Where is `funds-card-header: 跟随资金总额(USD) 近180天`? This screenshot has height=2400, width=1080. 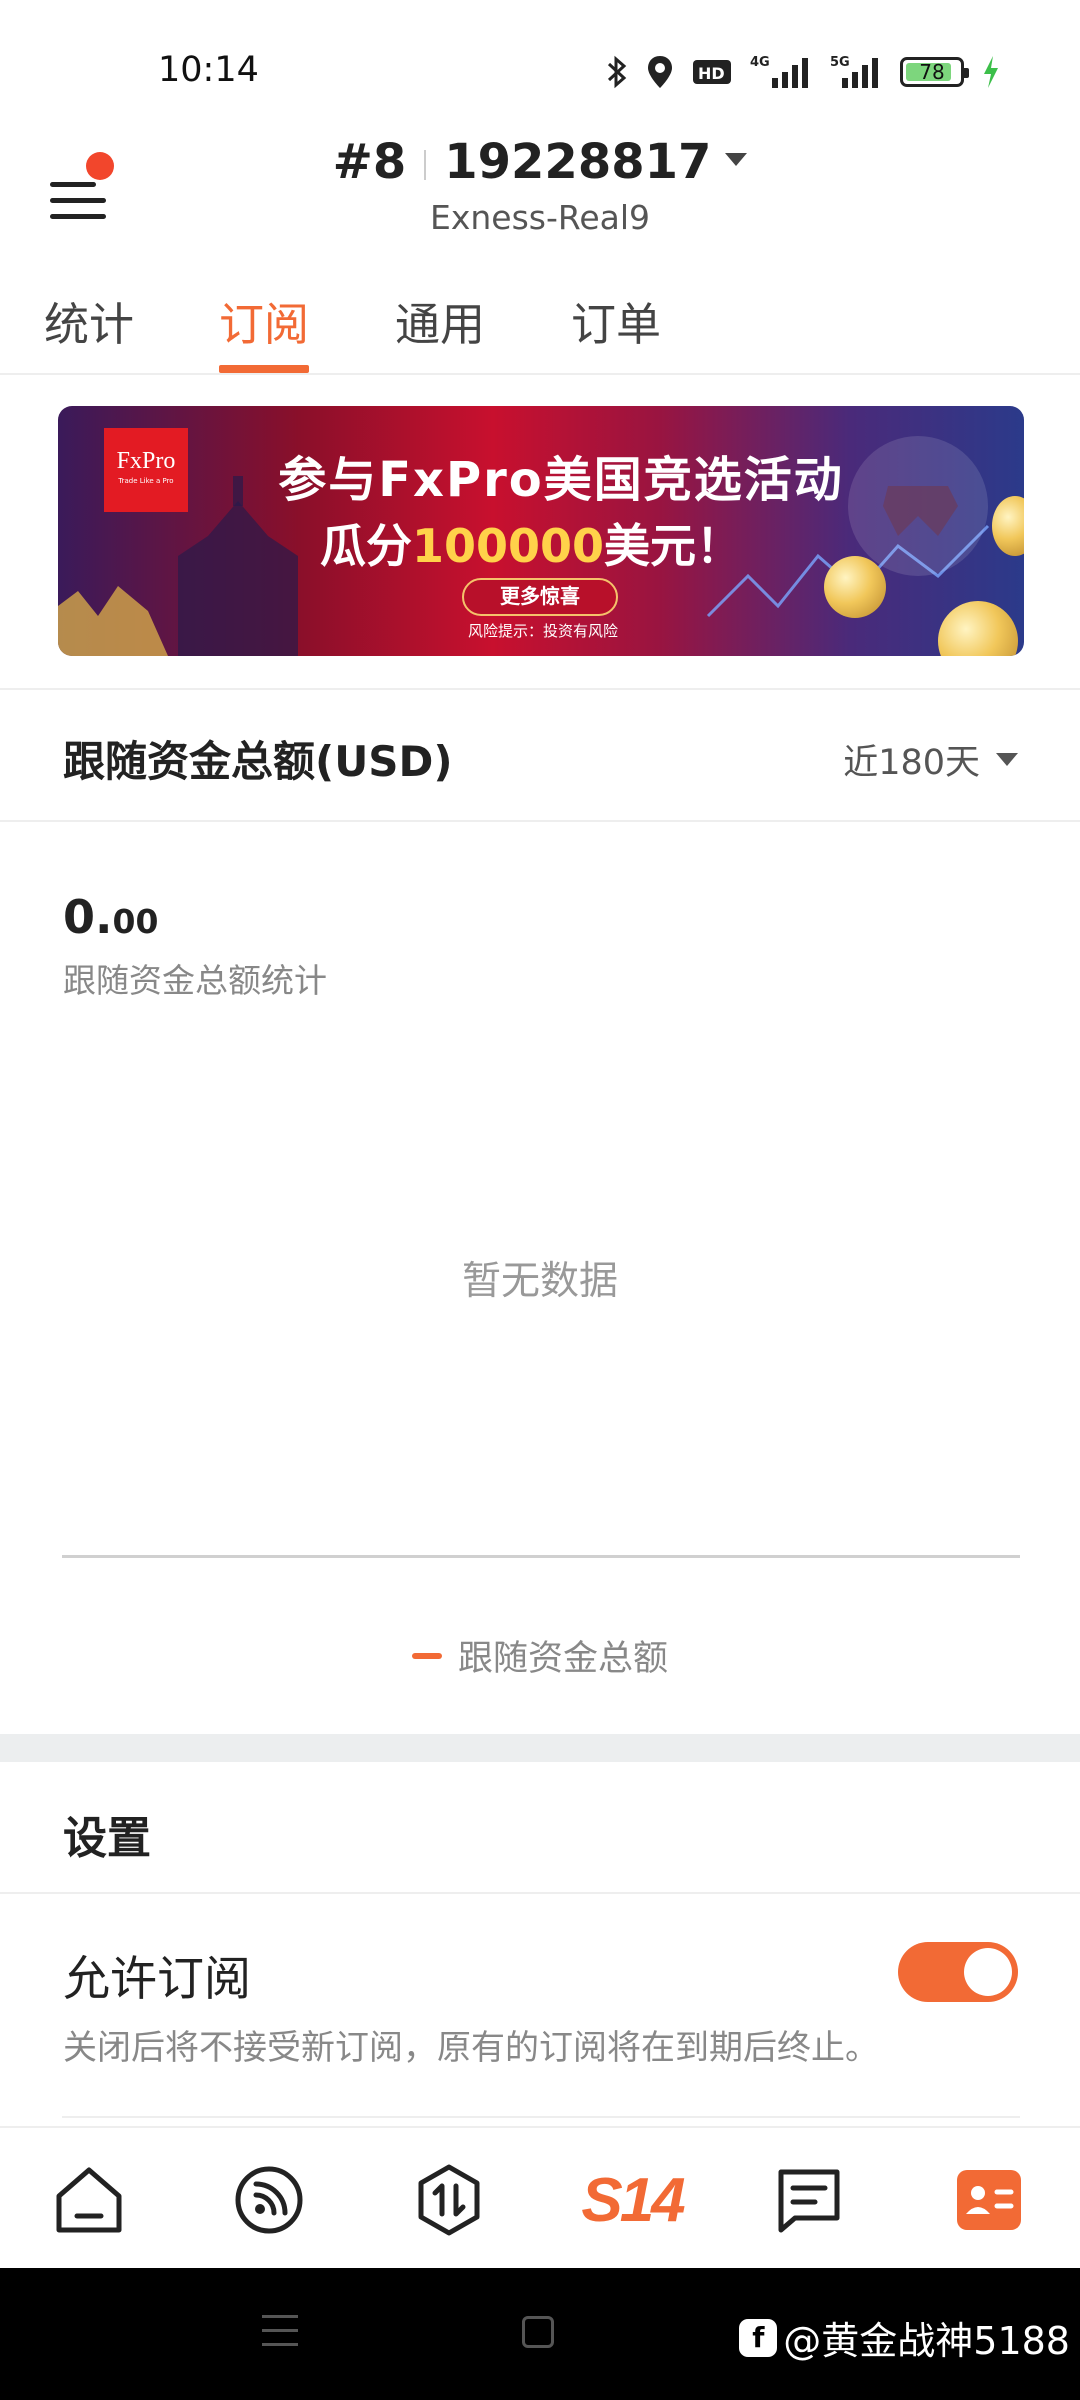 funds-card-header: 跟随资金总额(USD) 近180天 is located at coordinates (540, 756).